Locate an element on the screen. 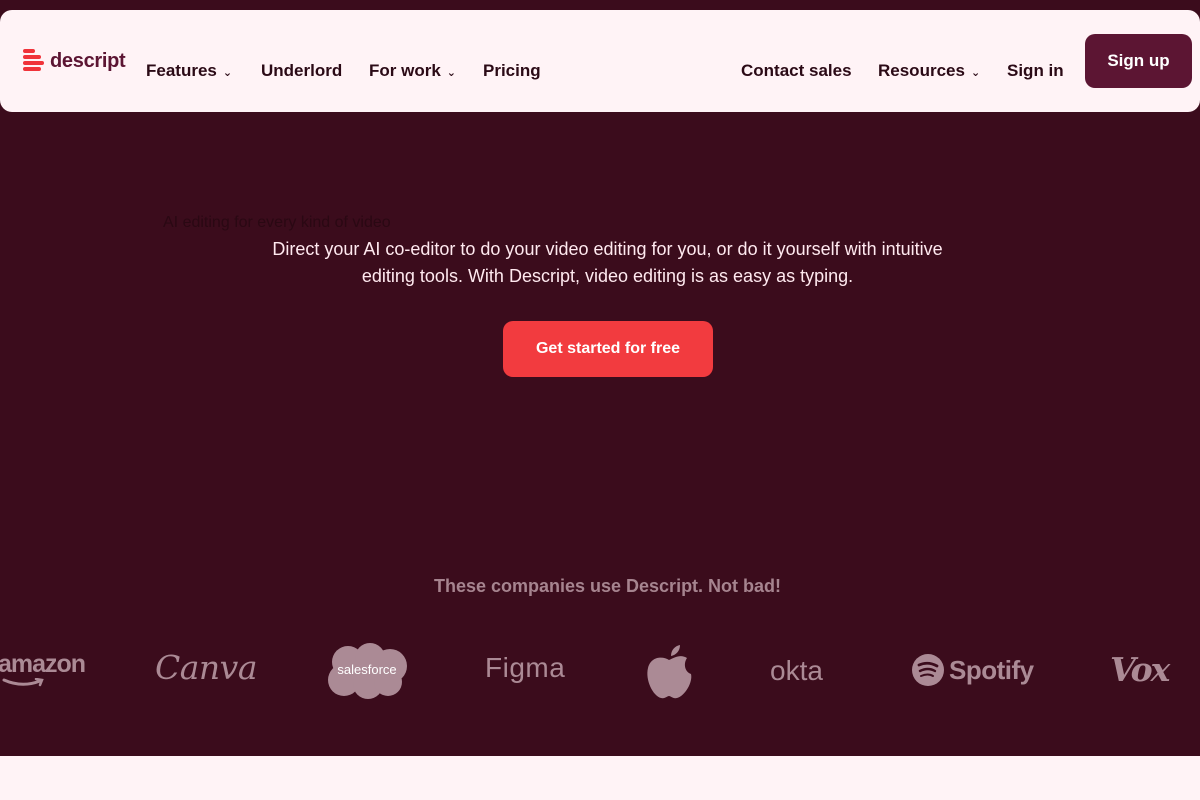  nav-resources: Resources ⌄ is located at coordinates (929, 71).